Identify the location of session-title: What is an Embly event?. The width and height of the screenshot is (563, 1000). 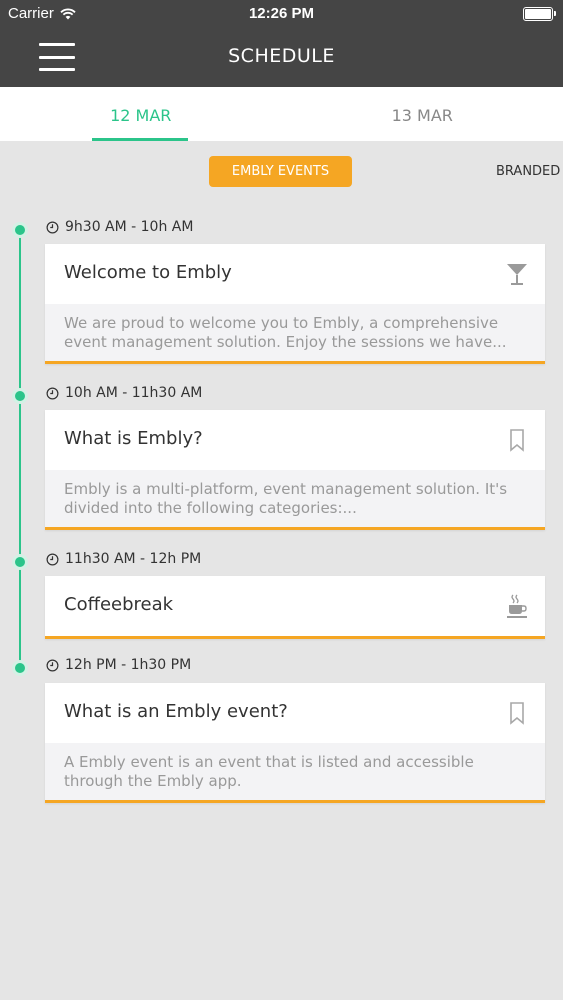
(176, 711).